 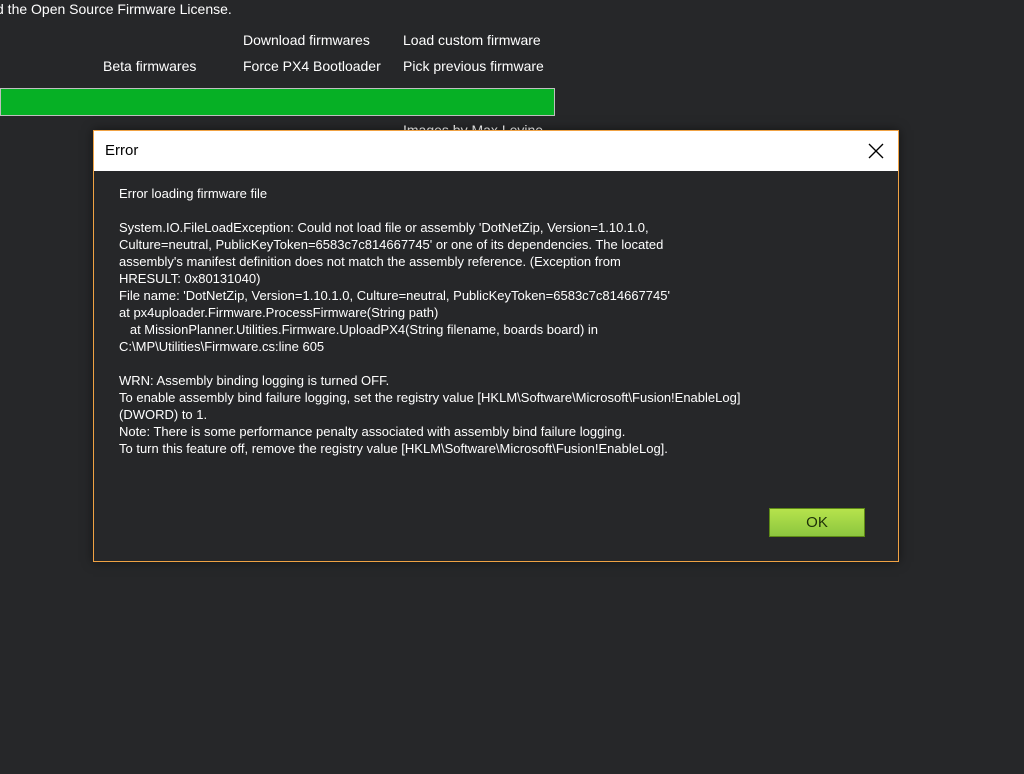 What do you see at coordinates (312, 66) in the screenshot?
I see `force-px4-bootloader-link: Force PX4 Bootloader` at bounding box center [312, 66].